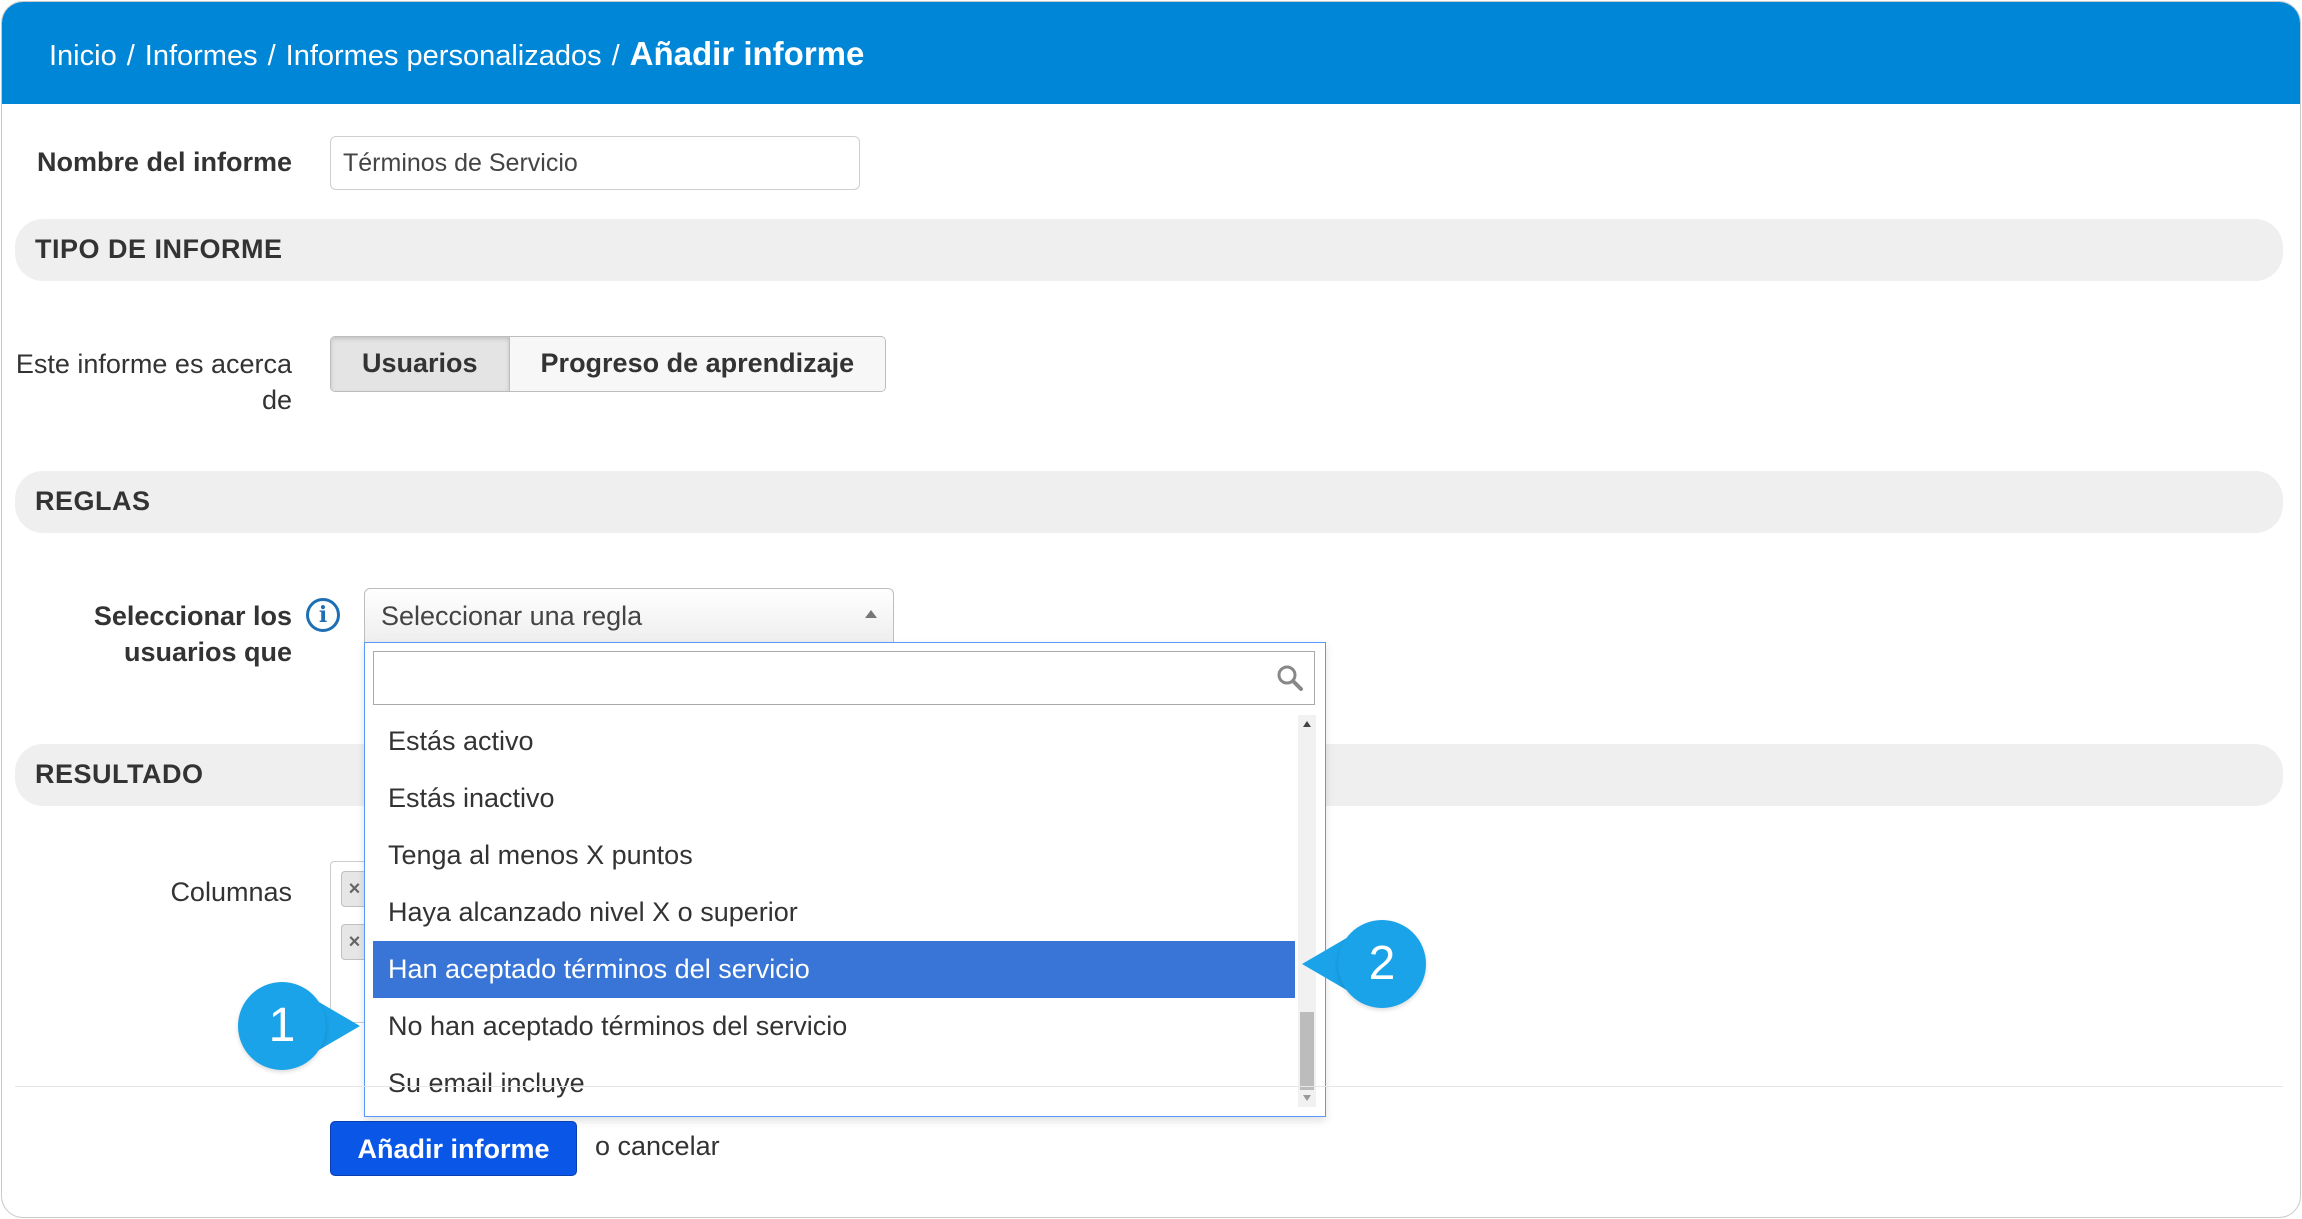 This screenshot has width=2302, height=1219. What do you see at coordinates (93, 501) in the screenshot?
I see `section-title: REGLAS` at bounding box center [93, 501].